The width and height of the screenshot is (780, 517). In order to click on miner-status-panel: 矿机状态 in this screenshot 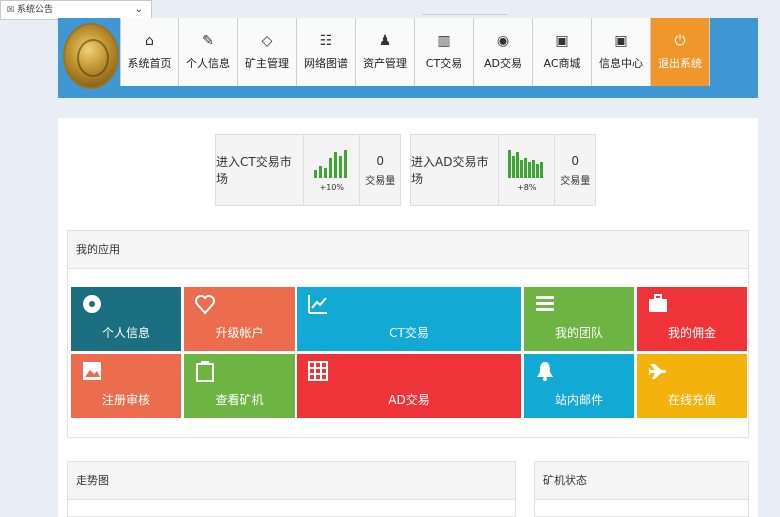, I will do `click(641, 489)`.